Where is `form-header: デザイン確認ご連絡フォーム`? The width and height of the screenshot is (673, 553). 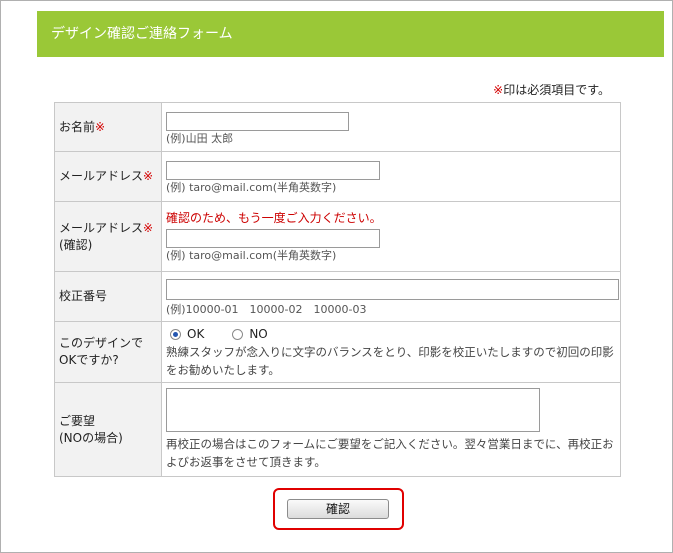
form-header: デザイン確認ご連絡フォーム is located at coordinates (350, 34).